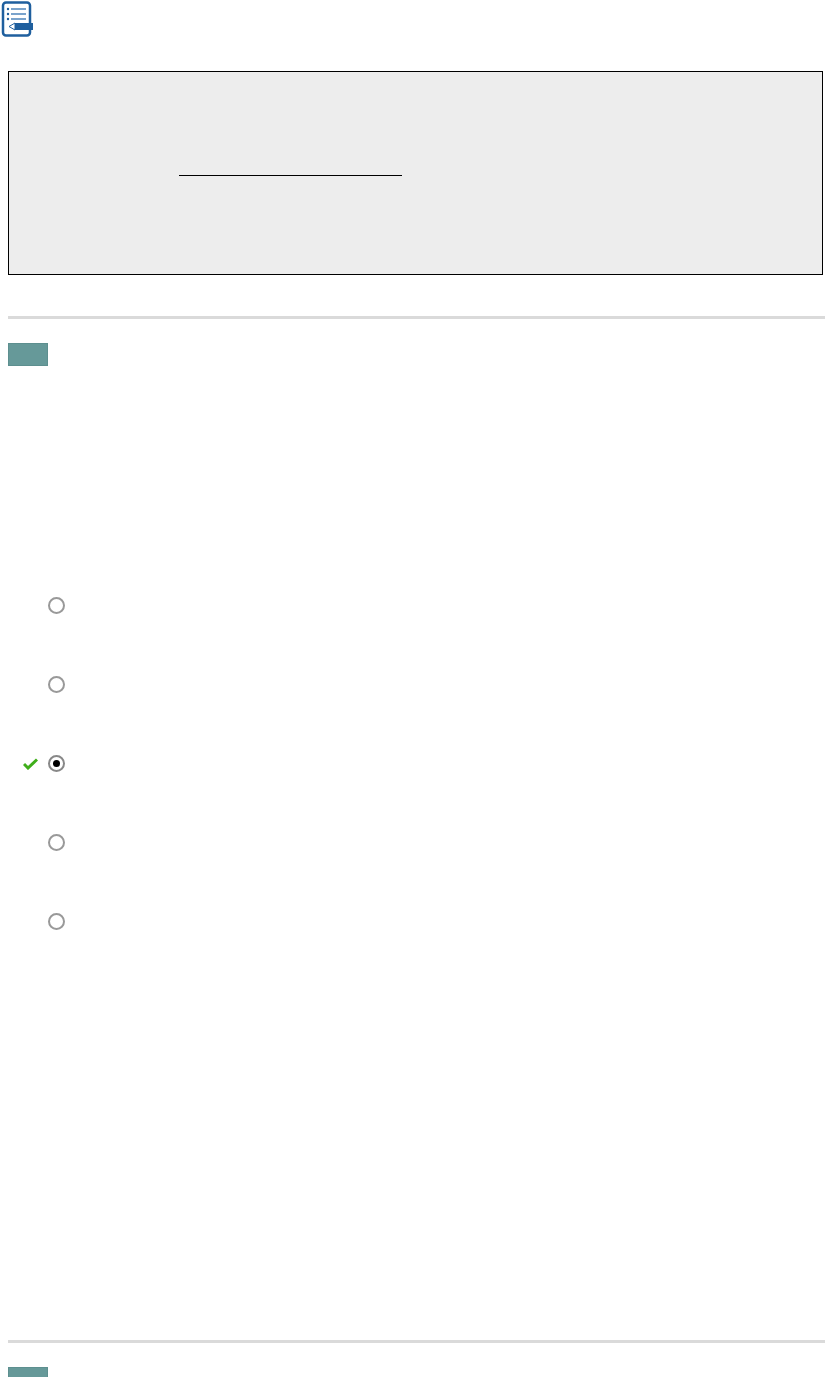  Describe the element at coordinates (17, 19) in the screenshot. I see `list-edit-icon` at that location.